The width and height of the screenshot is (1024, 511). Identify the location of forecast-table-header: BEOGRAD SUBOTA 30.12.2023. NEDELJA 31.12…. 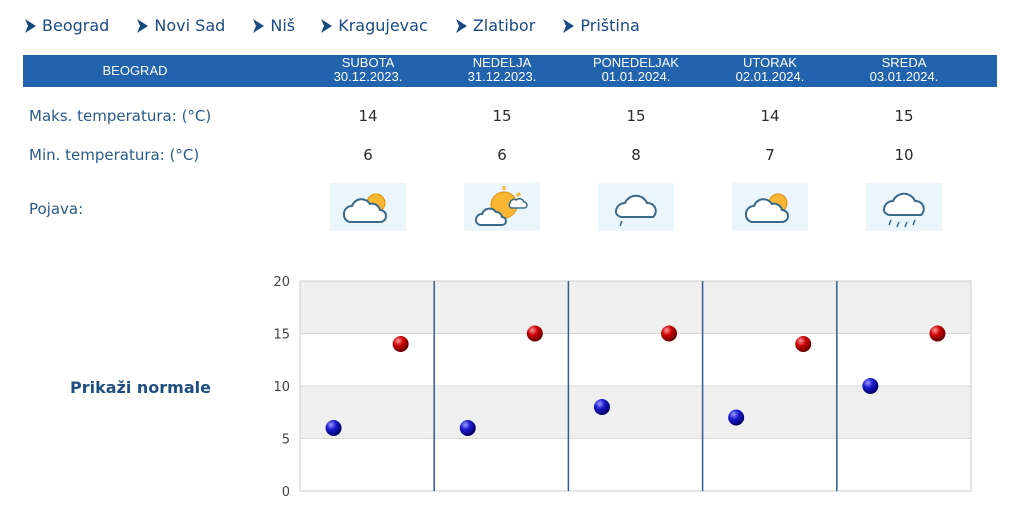
(510, 71).